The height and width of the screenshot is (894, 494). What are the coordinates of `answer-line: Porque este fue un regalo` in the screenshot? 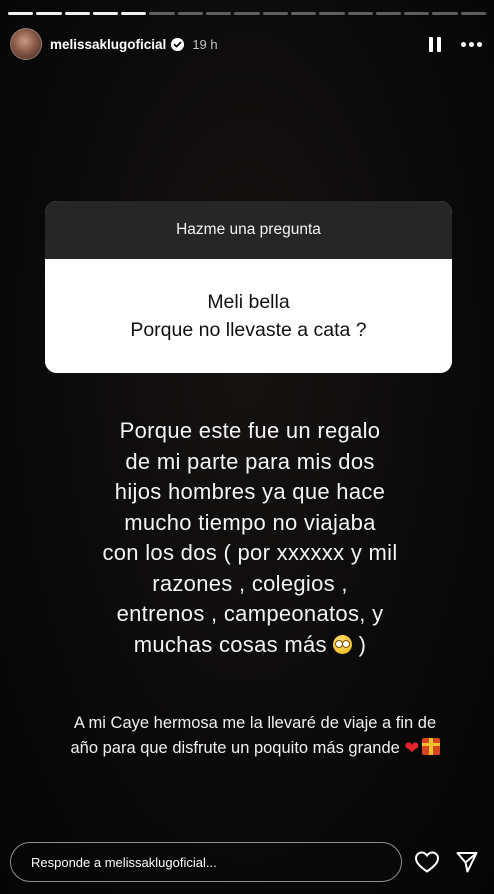 It's located at (250, 430).